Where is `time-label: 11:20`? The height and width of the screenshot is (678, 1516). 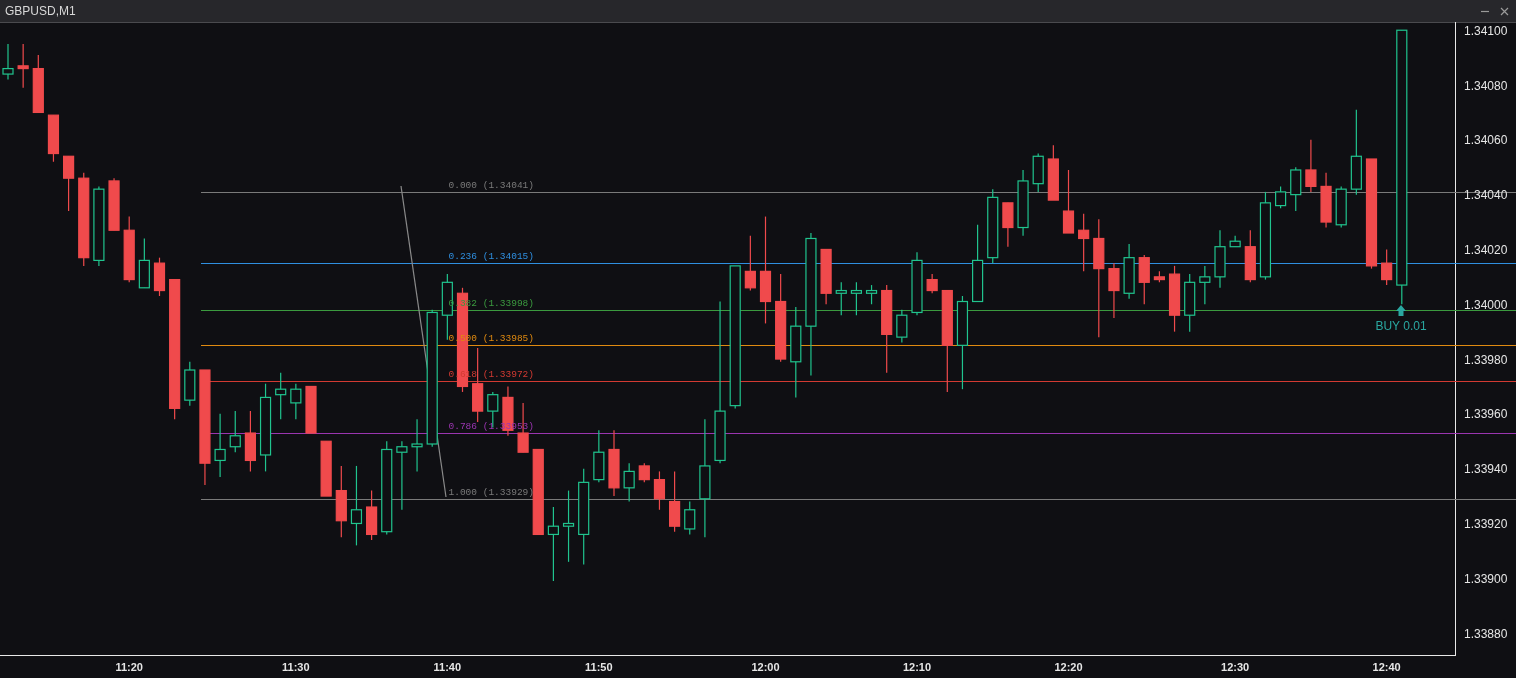
time-label: 11:20 is located at coordinates (129, 667).